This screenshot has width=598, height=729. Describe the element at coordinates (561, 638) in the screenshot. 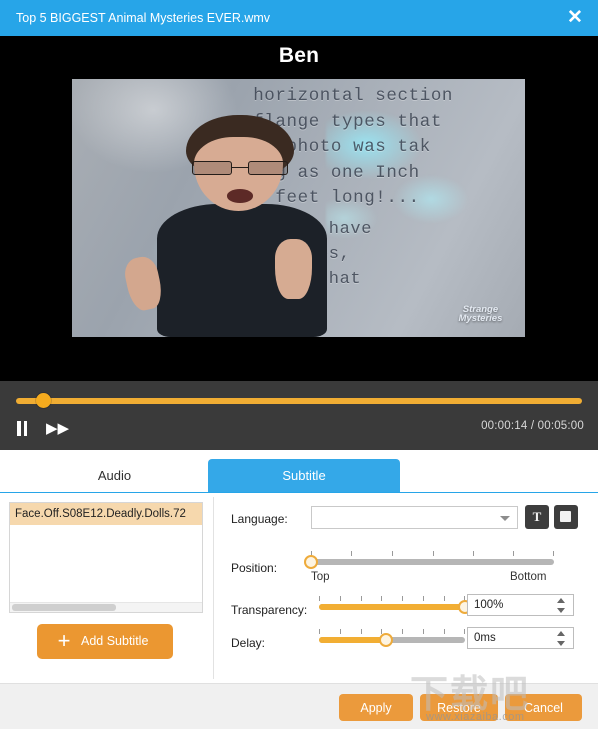

I see `delay-stepper-arrows` at that location.